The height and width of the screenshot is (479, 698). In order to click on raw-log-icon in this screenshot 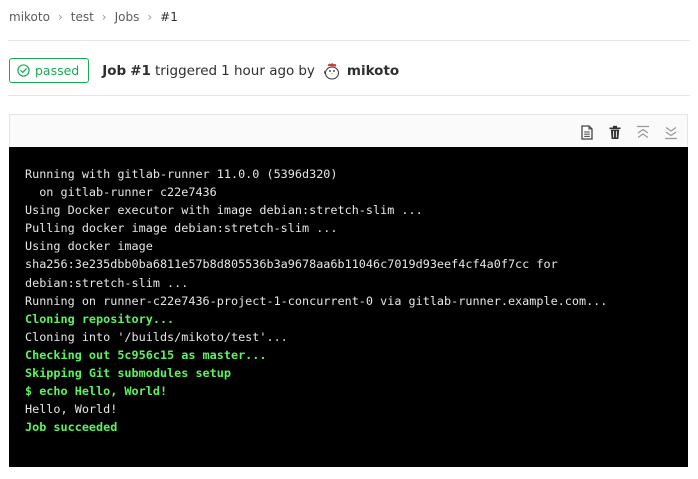, I will do `click(587, 132)`.